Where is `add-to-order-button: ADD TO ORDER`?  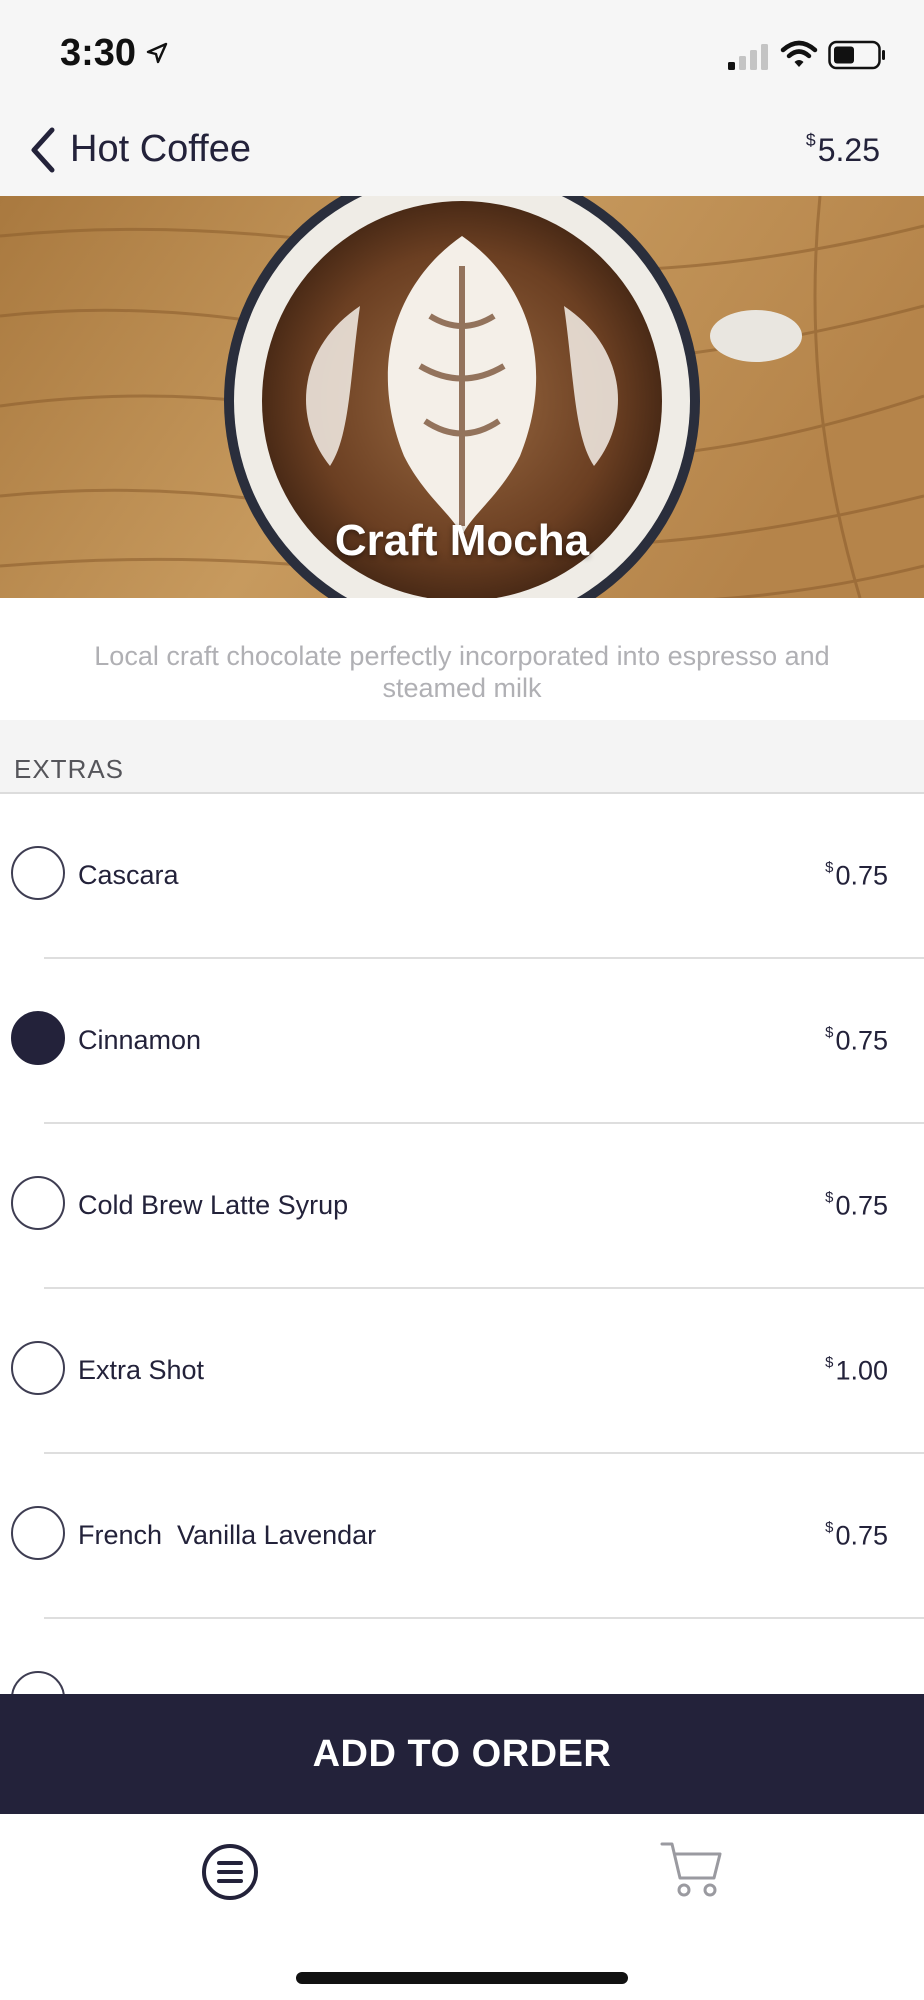 add-to-order-button: ADD TO ORDER is located at coordinates (462, 1754).